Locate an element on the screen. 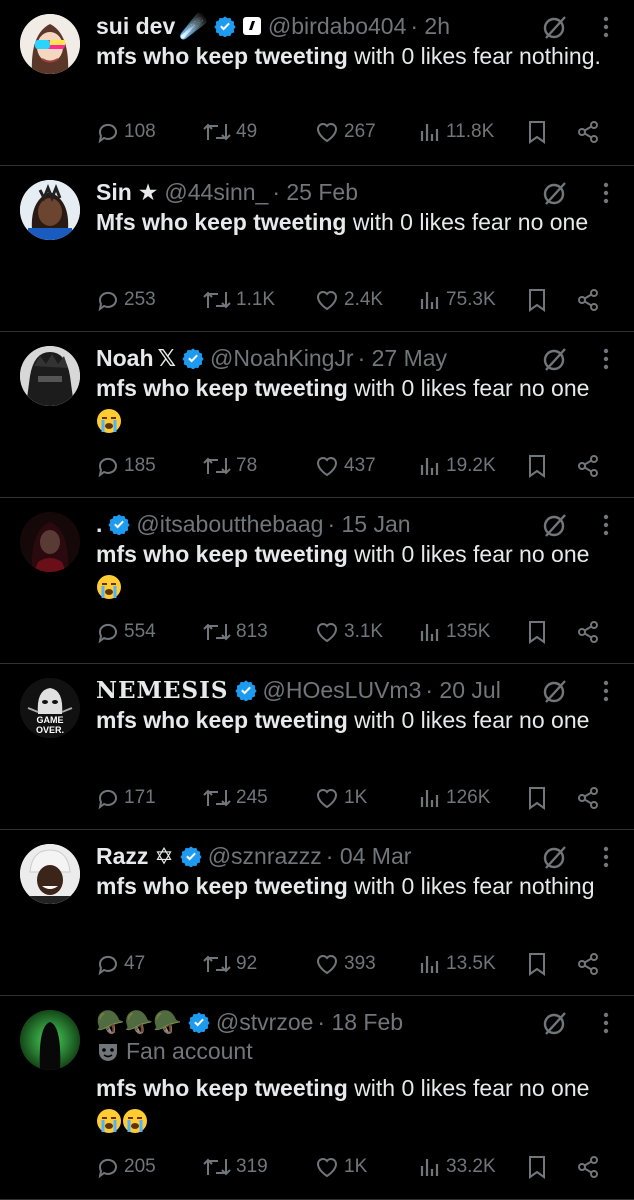  tweet-timestamp: · 27 May is located at coordinates (402, 358).